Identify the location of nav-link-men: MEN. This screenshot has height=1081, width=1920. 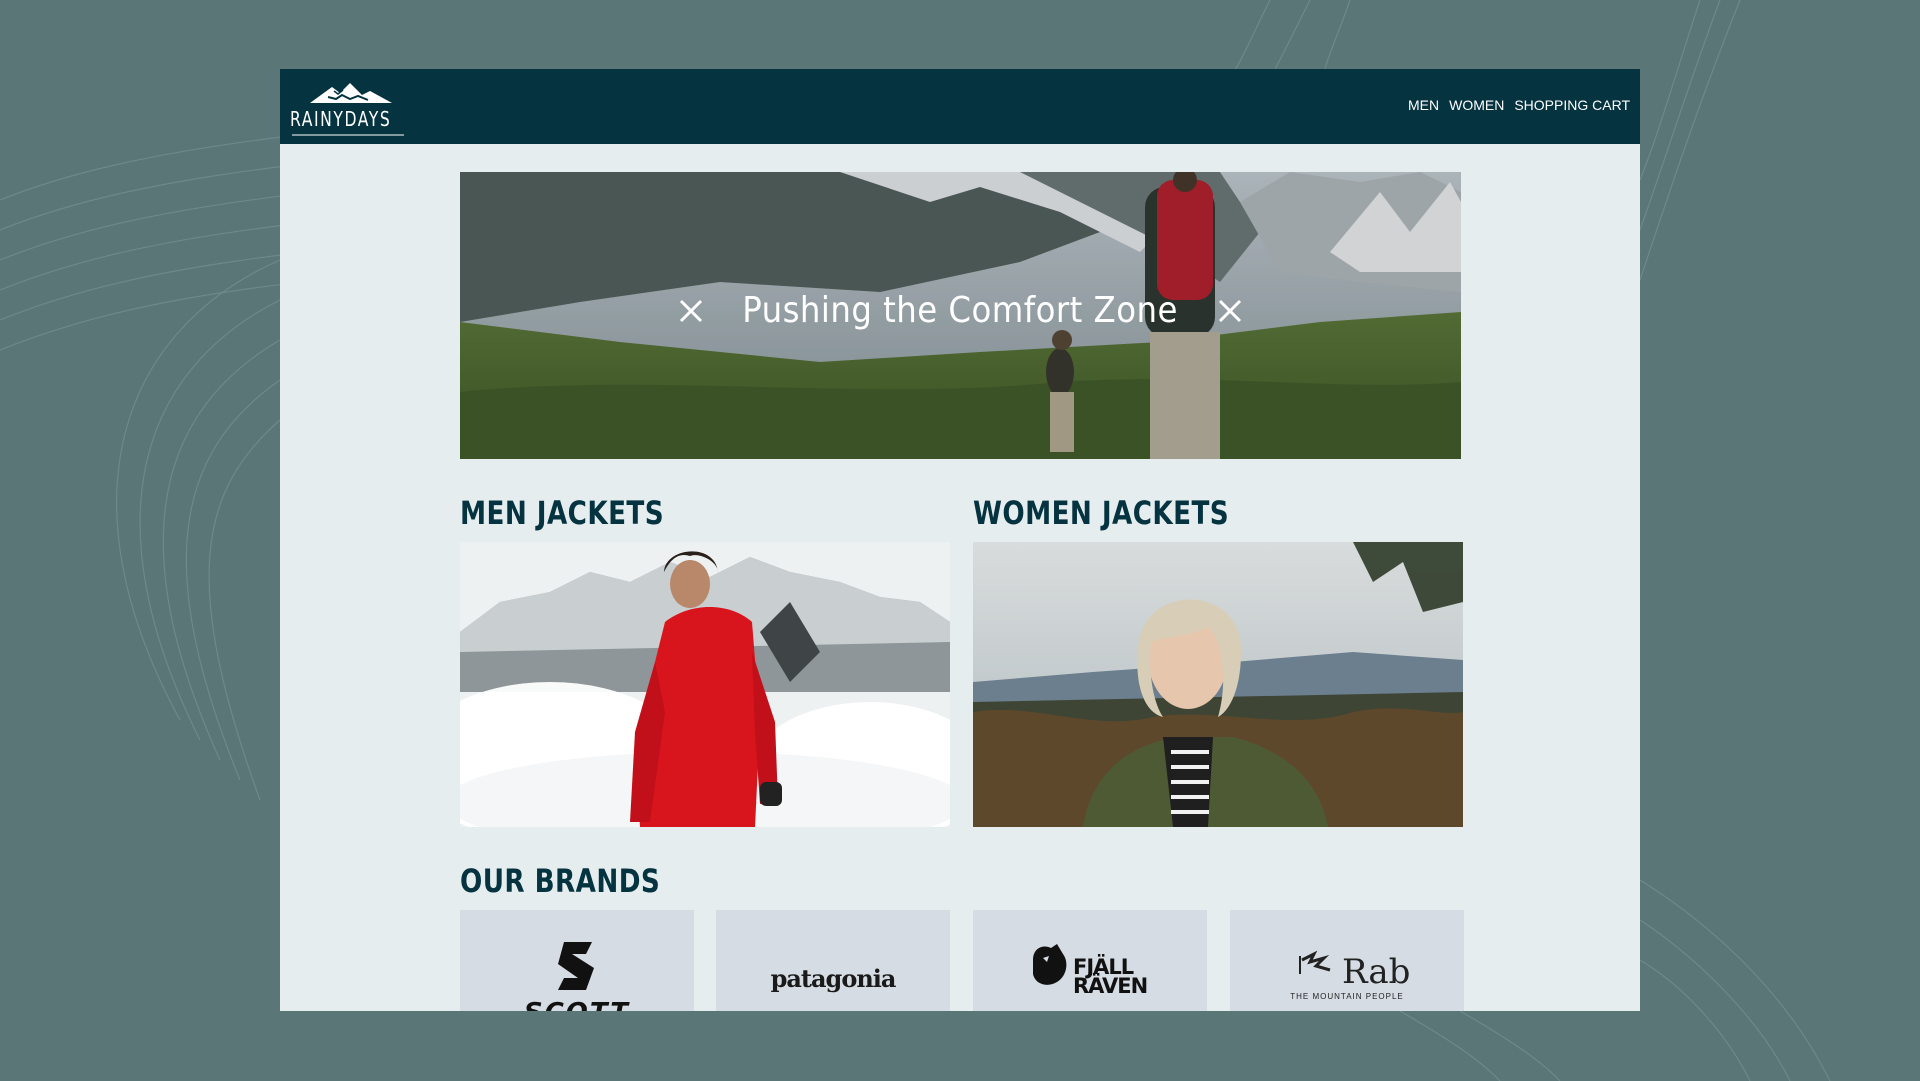
(1423, 105).